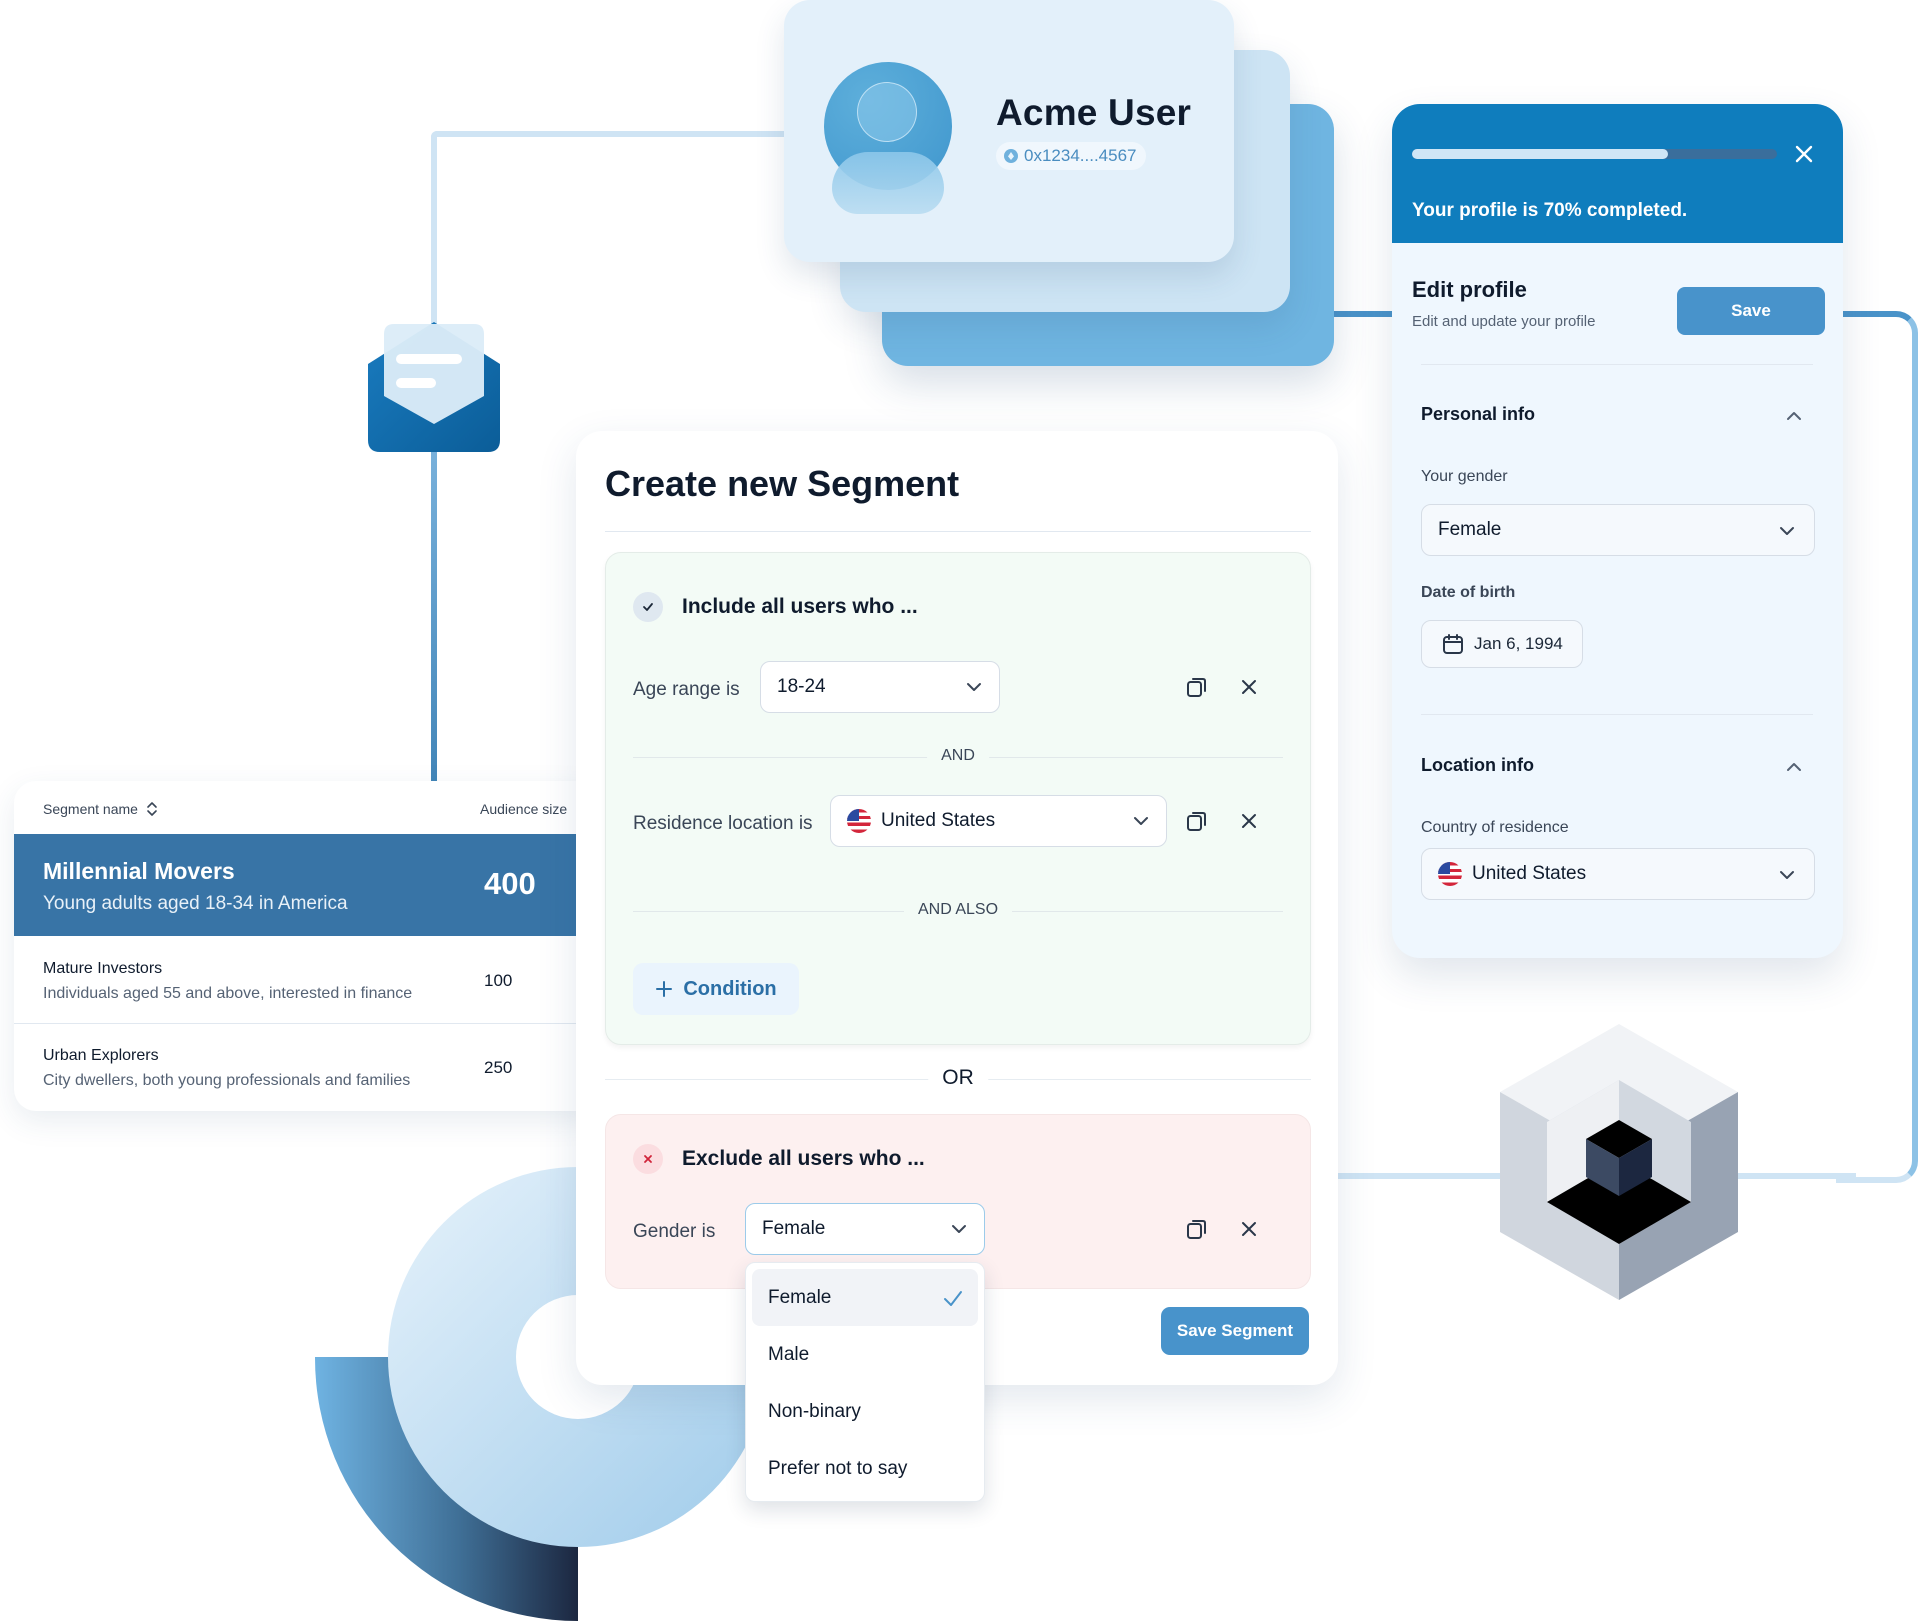 This screenshot has width=1920, height=1621. Describe the element at coordinates (1619, 1162) in the screenshot. I see `isometric-cube-graphic` at that location.